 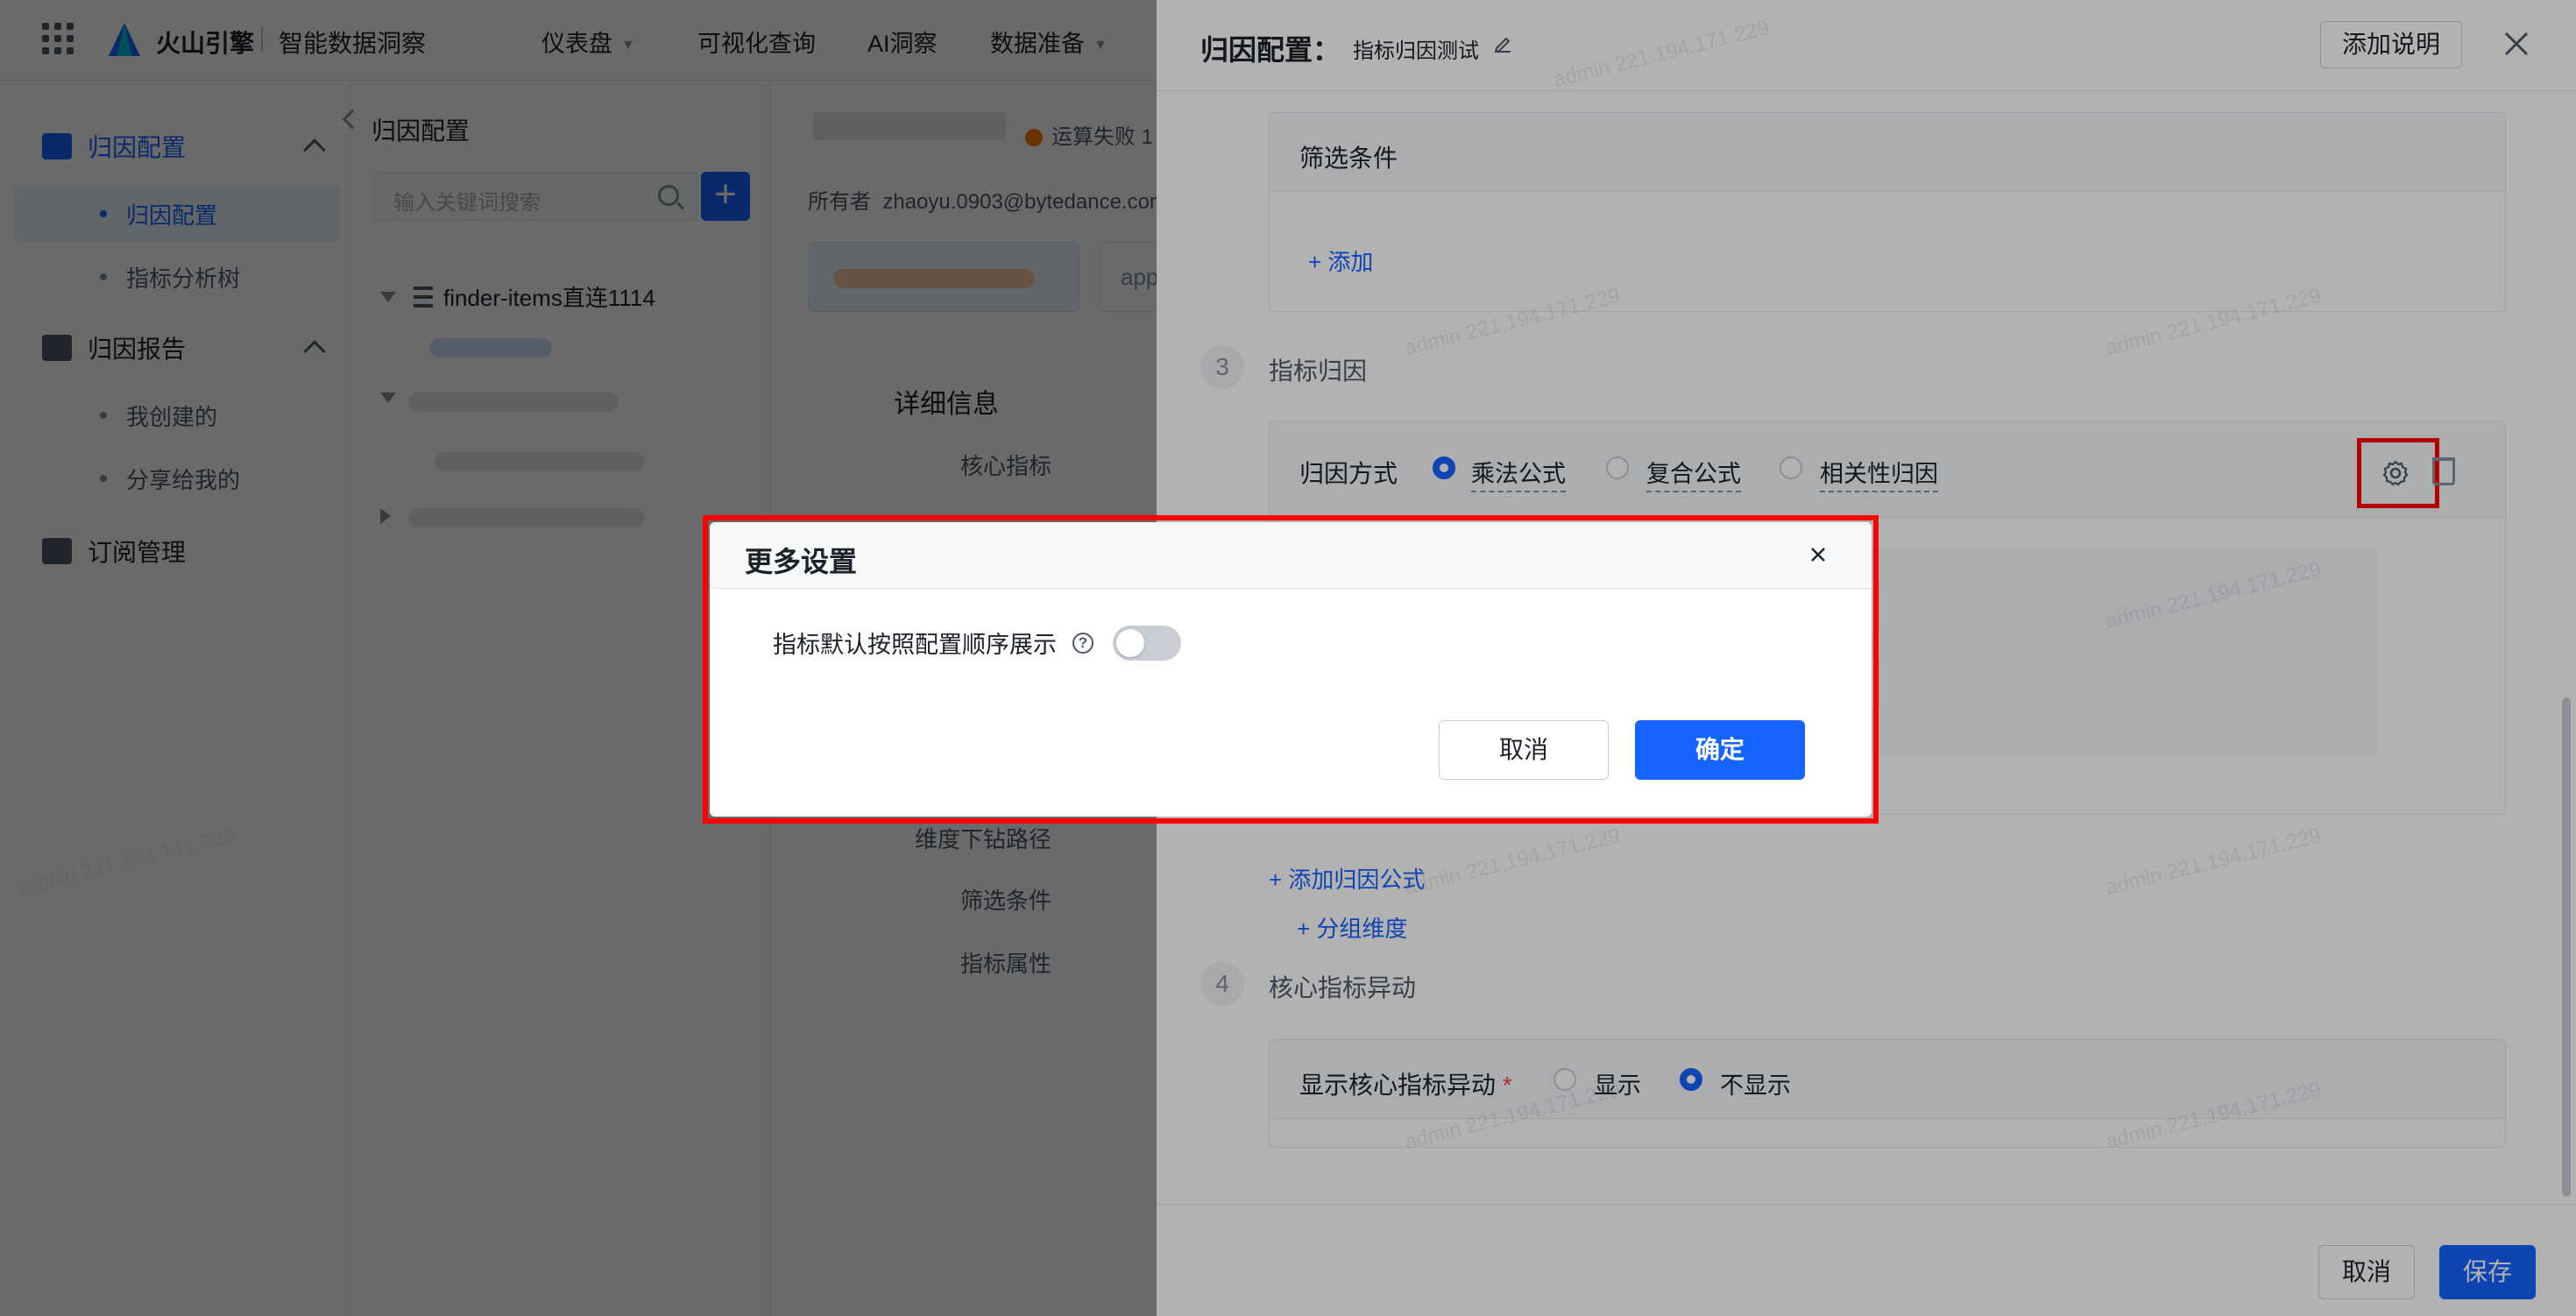 What do you see at coordinates (915, 645) in the screenshot?
I see `order-setting-label: 指标默认按照配置顺序展示` at bounding box center [915, 645].